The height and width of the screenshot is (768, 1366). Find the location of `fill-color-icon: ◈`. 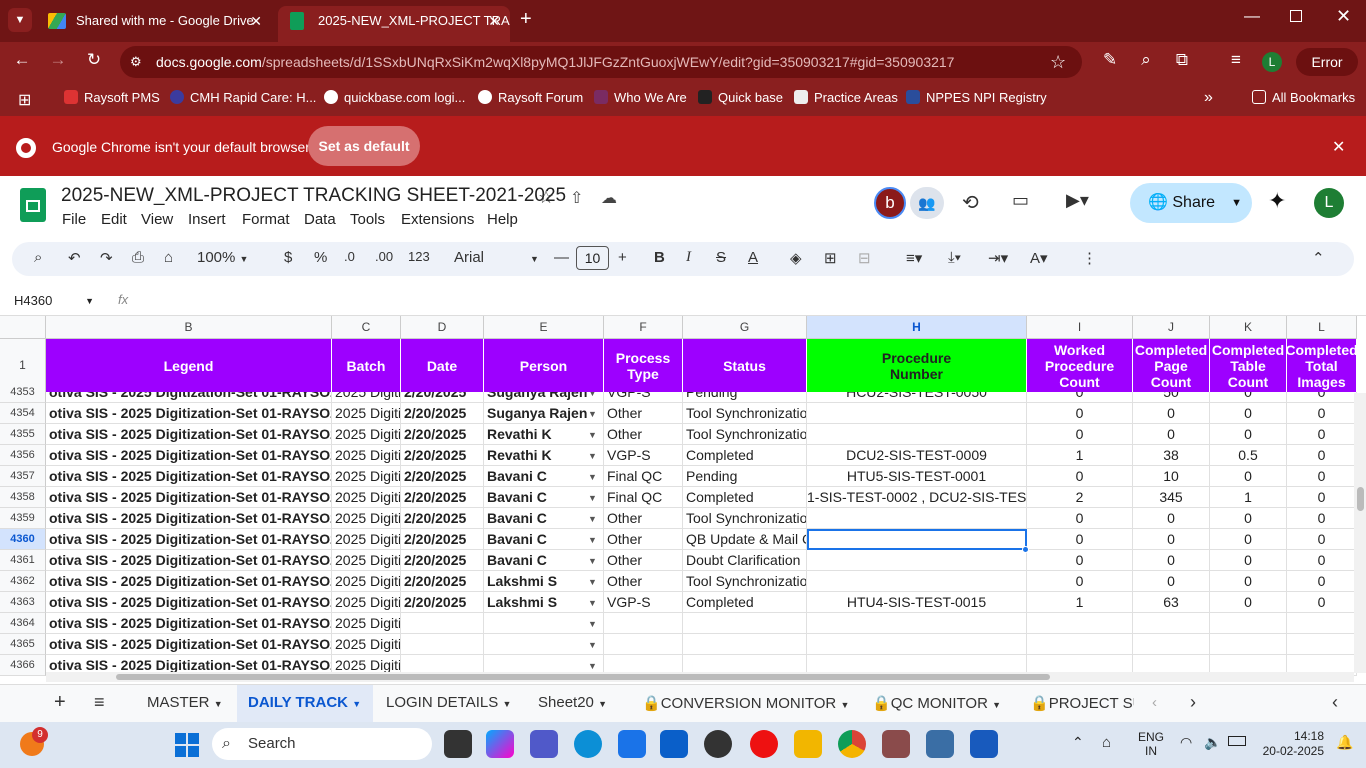

fill-color-icon: ◈ is located at coordinates (796, 258).